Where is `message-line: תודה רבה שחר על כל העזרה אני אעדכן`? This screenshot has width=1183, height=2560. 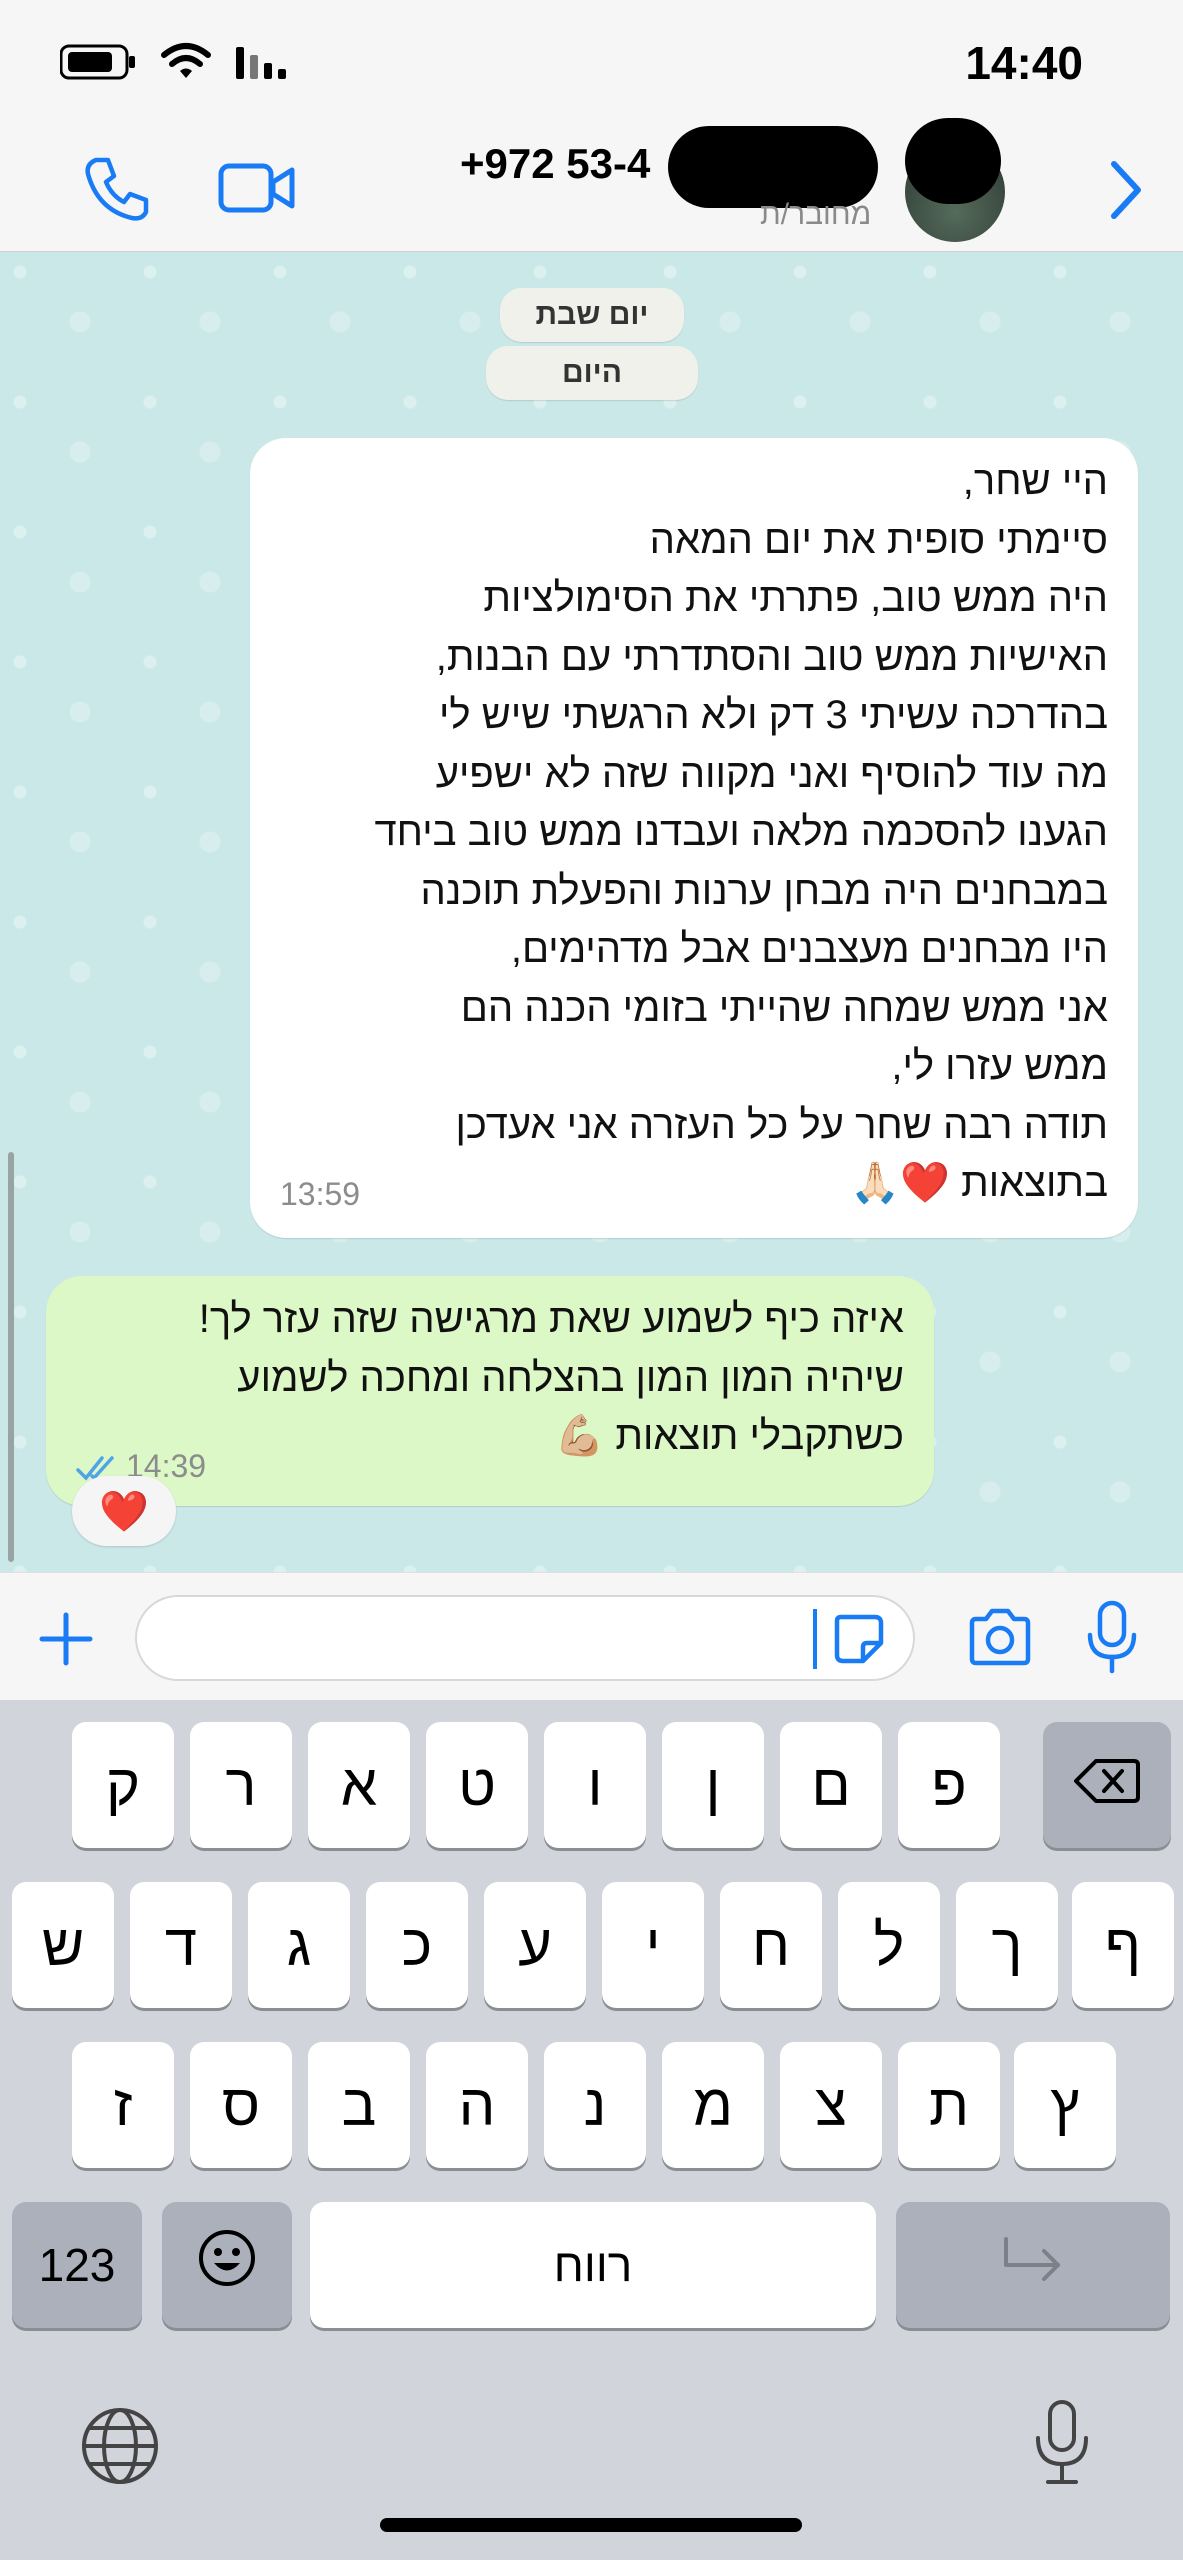 message-line: תודה רבה שחר על כל העזרה אני אעדכן is located at coordinates (781, 1124).